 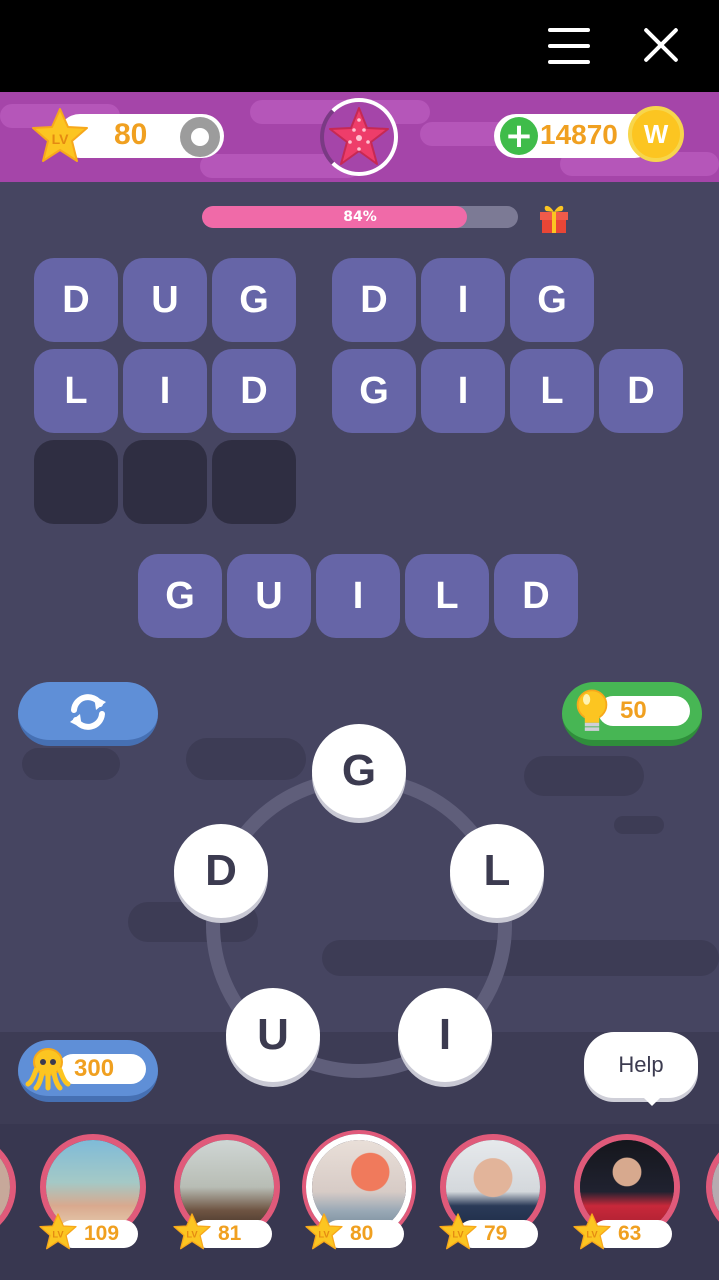 What do you see at coordinates (447, 596) in the screenshot?
I see `current-letter-4: L` at bounding box center [447, 596].